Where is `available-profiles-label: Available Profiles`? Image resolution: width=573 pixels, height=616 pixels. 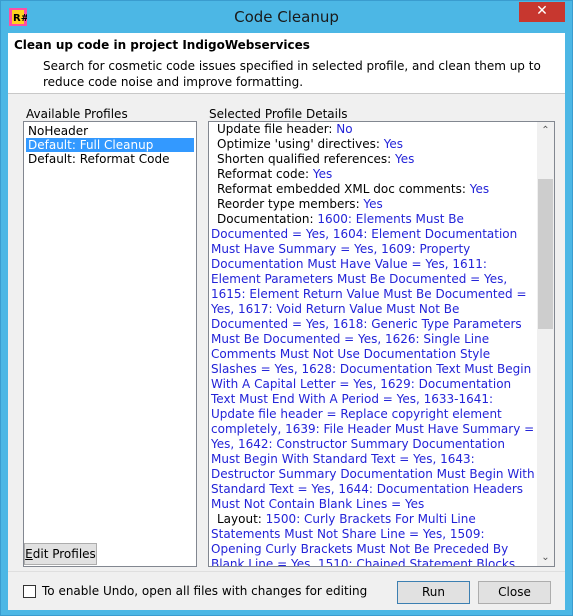 available-profiles-label: Available Profiles is located at coordinates (77, 114).